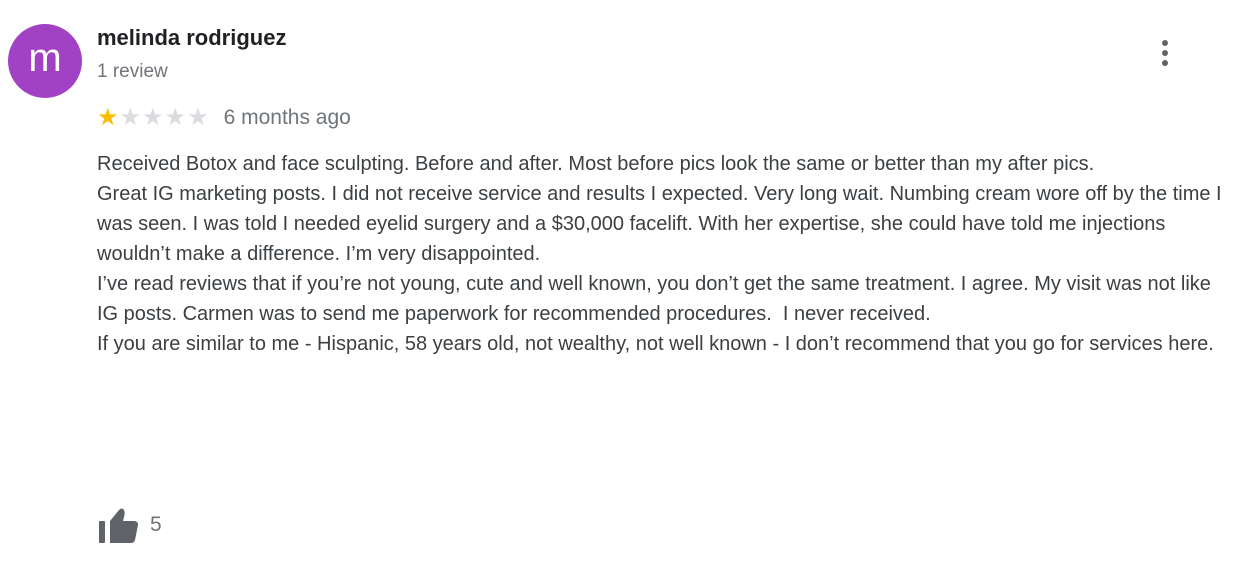 The height and width of the screenshot is (582, 1245). Describe the element at coordinates (132, 72) in the screenshot. I see `review-count: 1 review` at that location.